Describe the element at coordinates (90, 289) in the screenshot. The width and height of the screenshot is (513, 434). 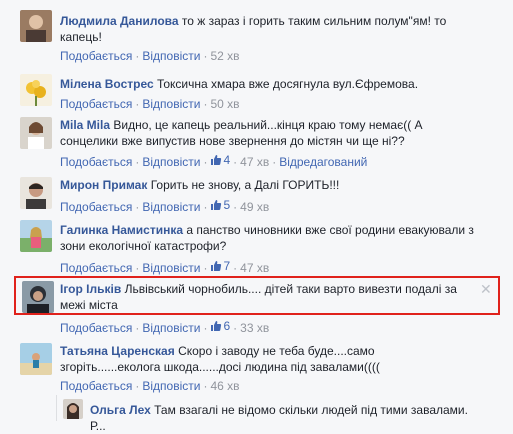
I see `commenter-name: Ігор Ільків` at that location.